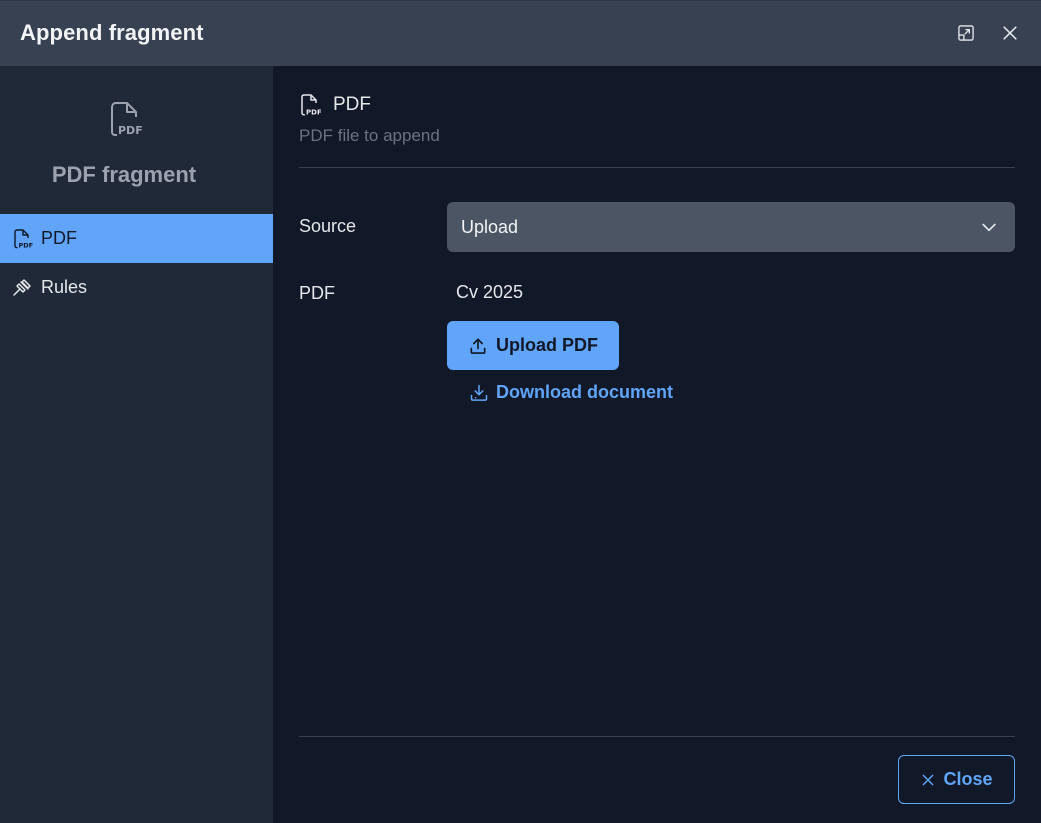 This screenshot has height=823, width=1041. Describe the element at coordinates (124, 174) in the screenshot. I see `sidebar-title: PDF fragment` at that location.